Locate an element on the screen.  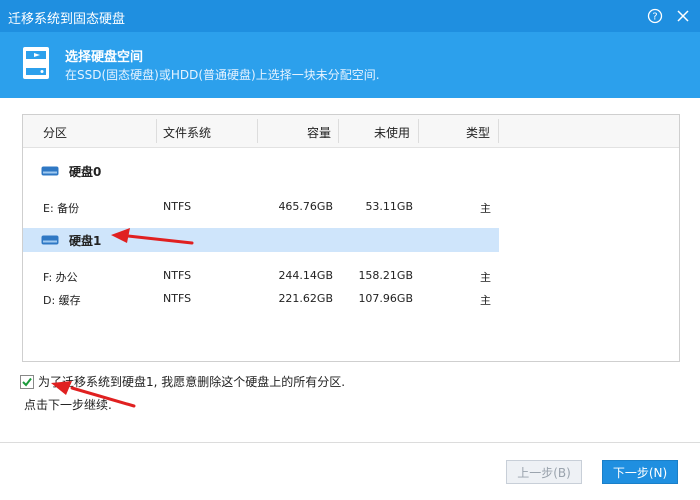
column-partition: 分区 is located at coordinates (55, 132).